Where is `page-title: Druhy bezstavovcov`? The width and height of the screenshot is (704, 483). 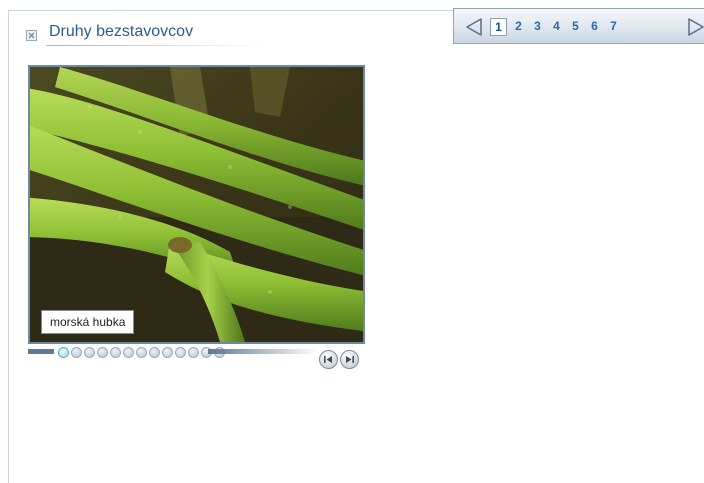
page-title: Druhy bezstavovcov is located at coordinates (121, 31).